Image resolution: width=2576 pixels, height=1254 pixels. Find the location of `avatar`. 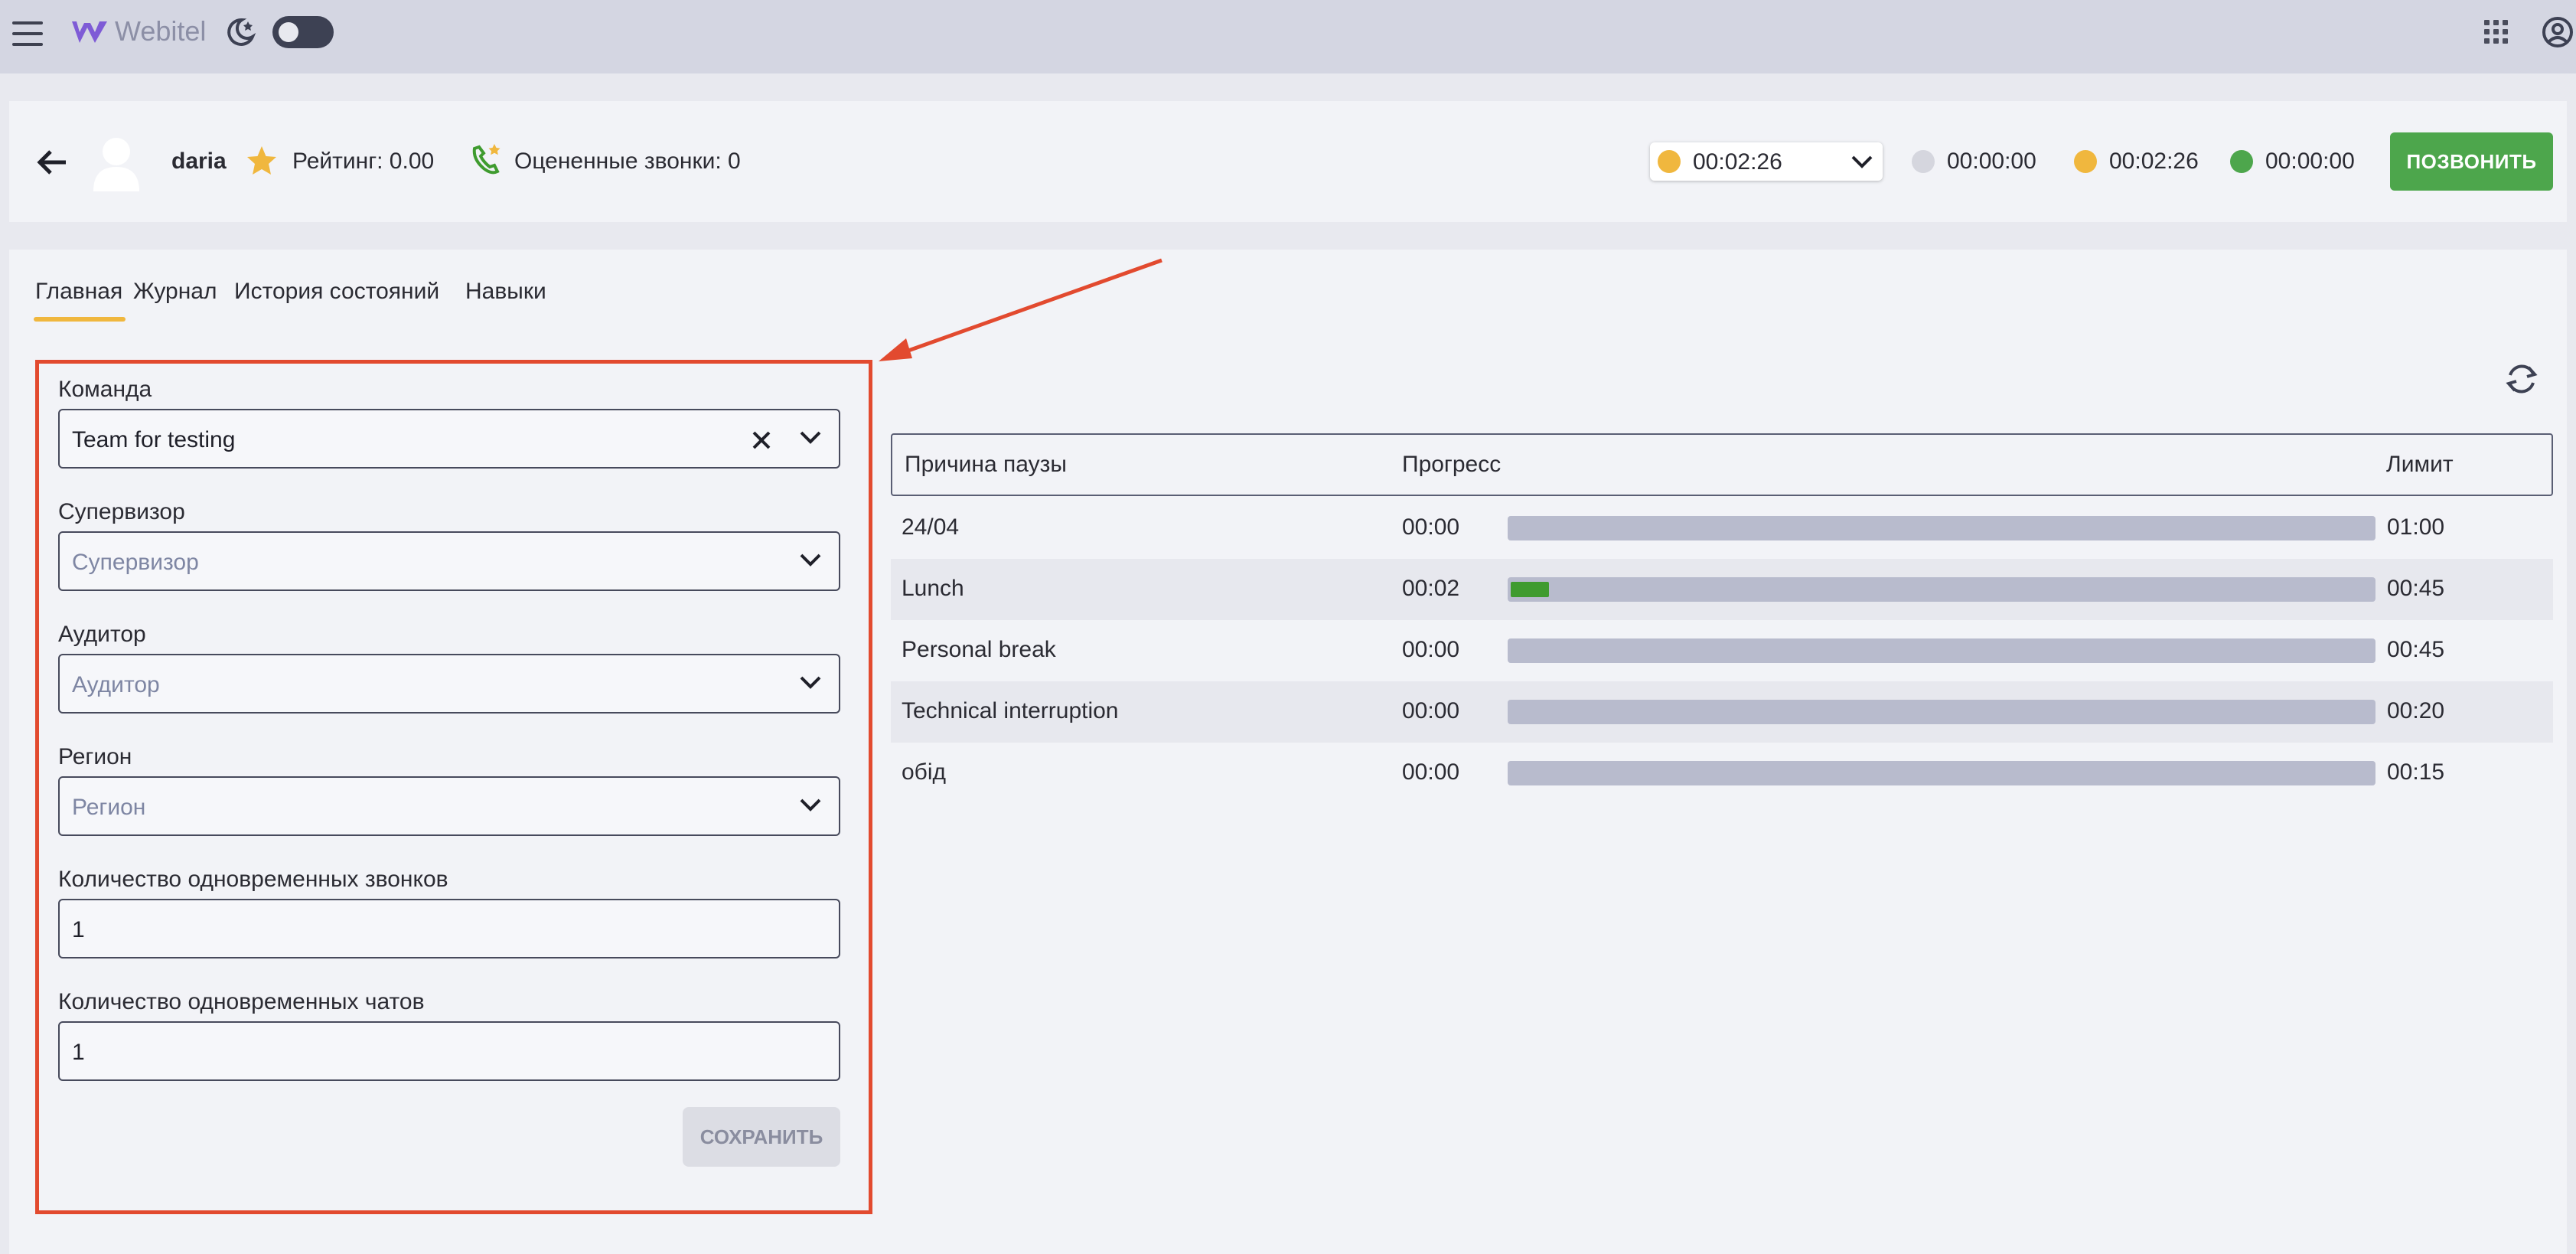

avatar is located at coordinates (116, 163).